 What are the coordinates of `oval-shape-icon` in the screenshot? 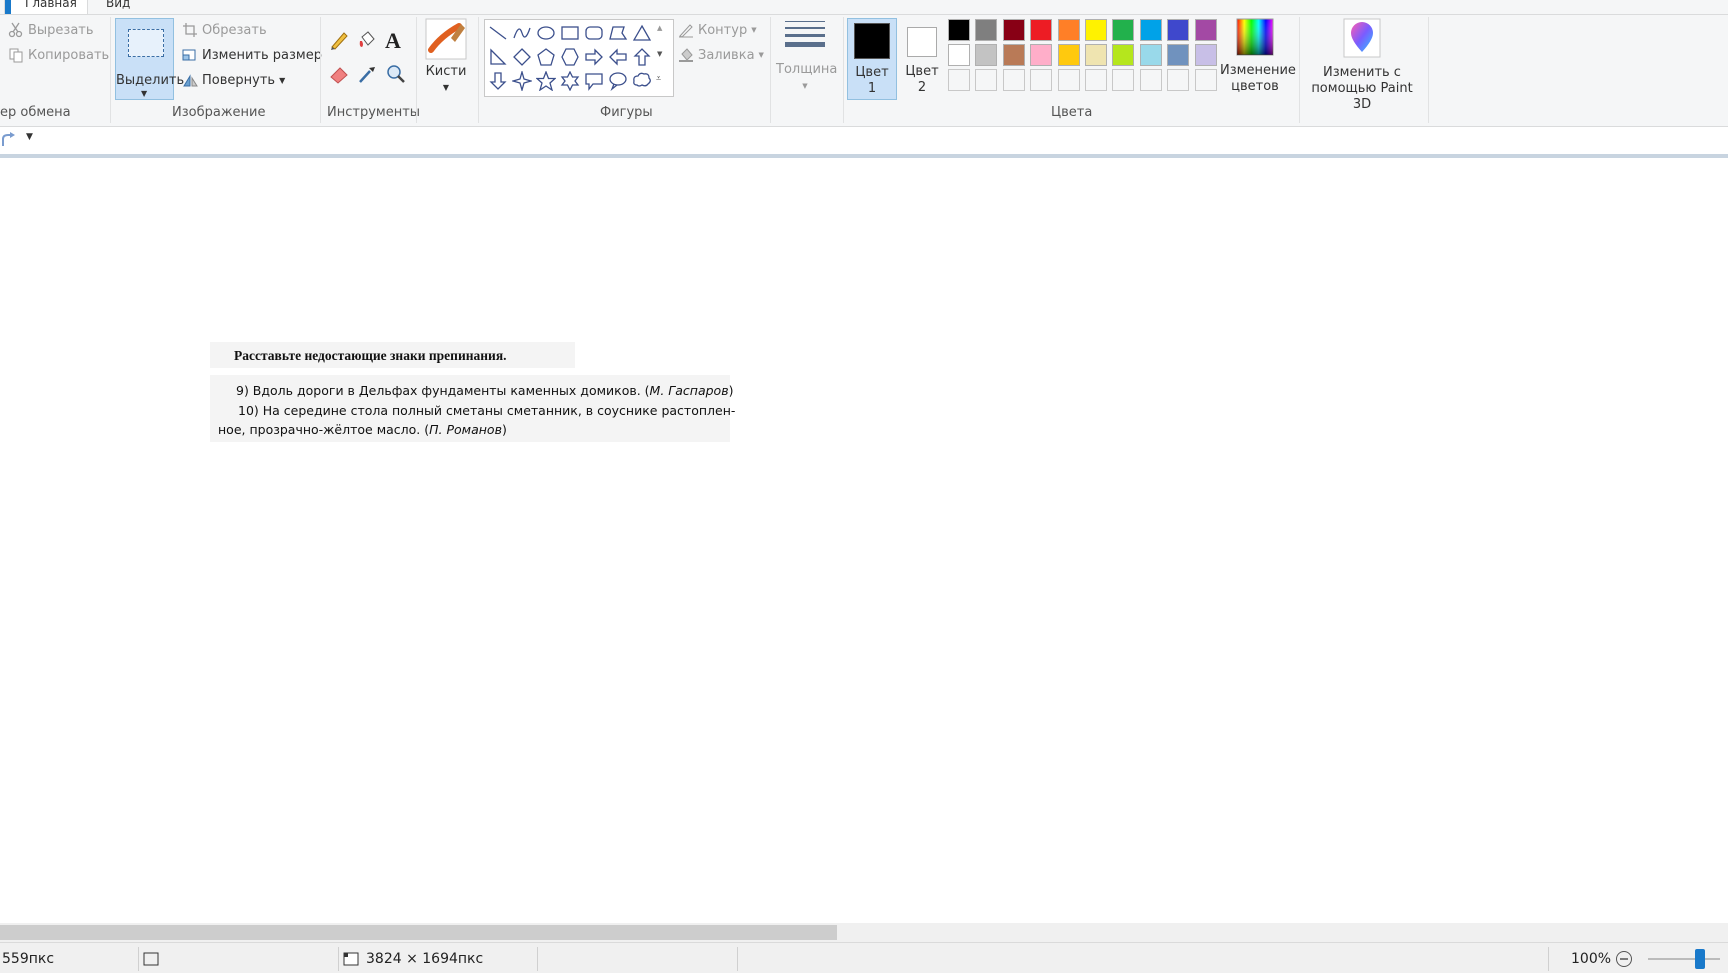 It's located at (546, 33).